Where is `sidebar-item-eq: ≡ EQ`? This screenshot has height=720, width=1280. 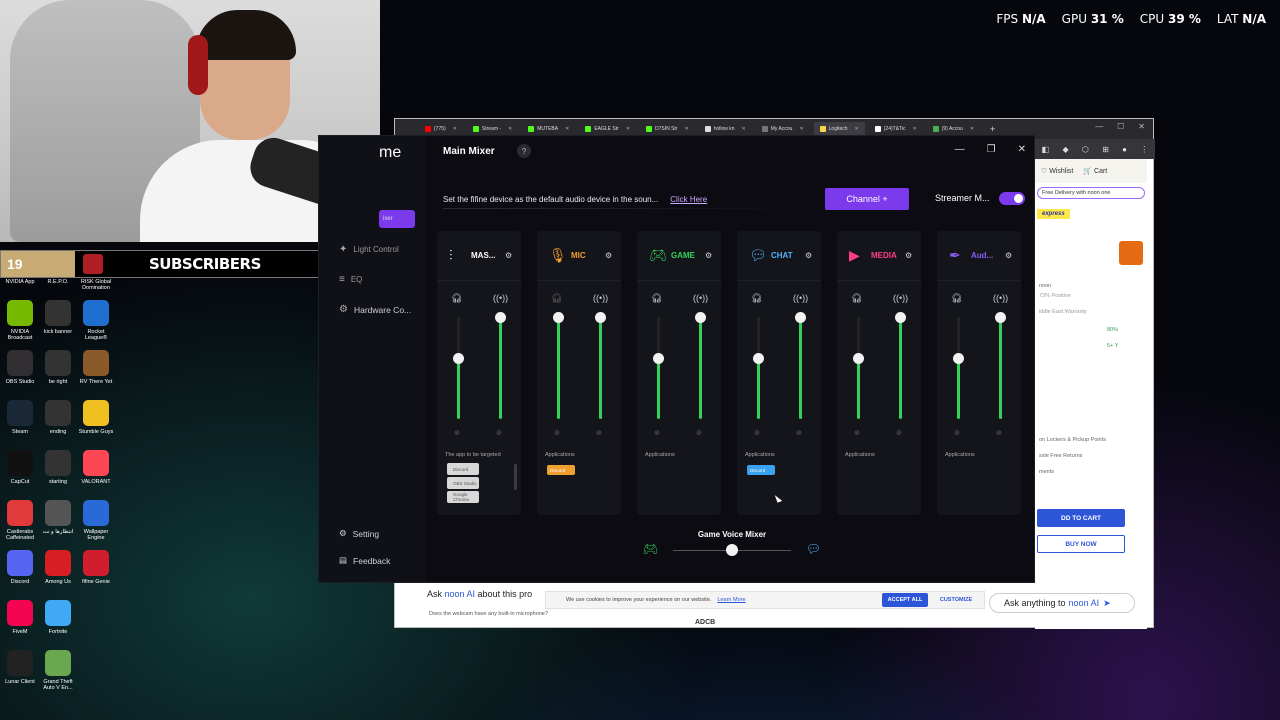
sidebar-item-eq: ≡ EQ is located at coordinates (350, 279).